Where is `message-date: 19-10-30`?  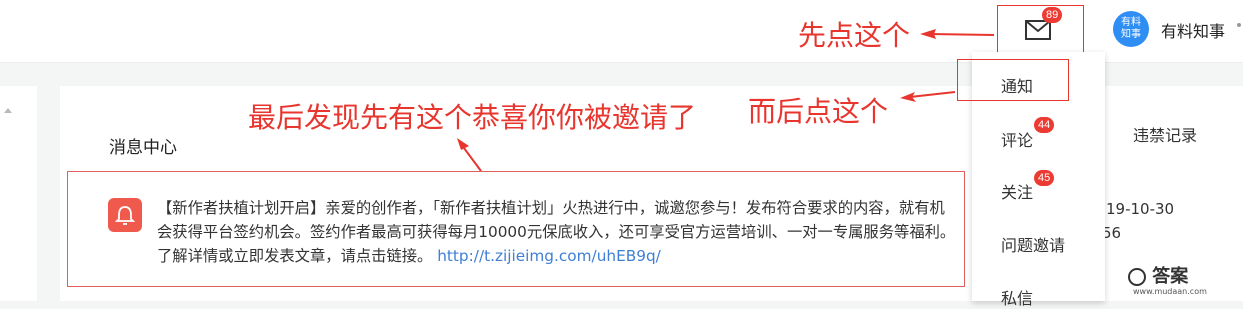
message-date: 19-10-30 is located at coordinates (1140, 209).